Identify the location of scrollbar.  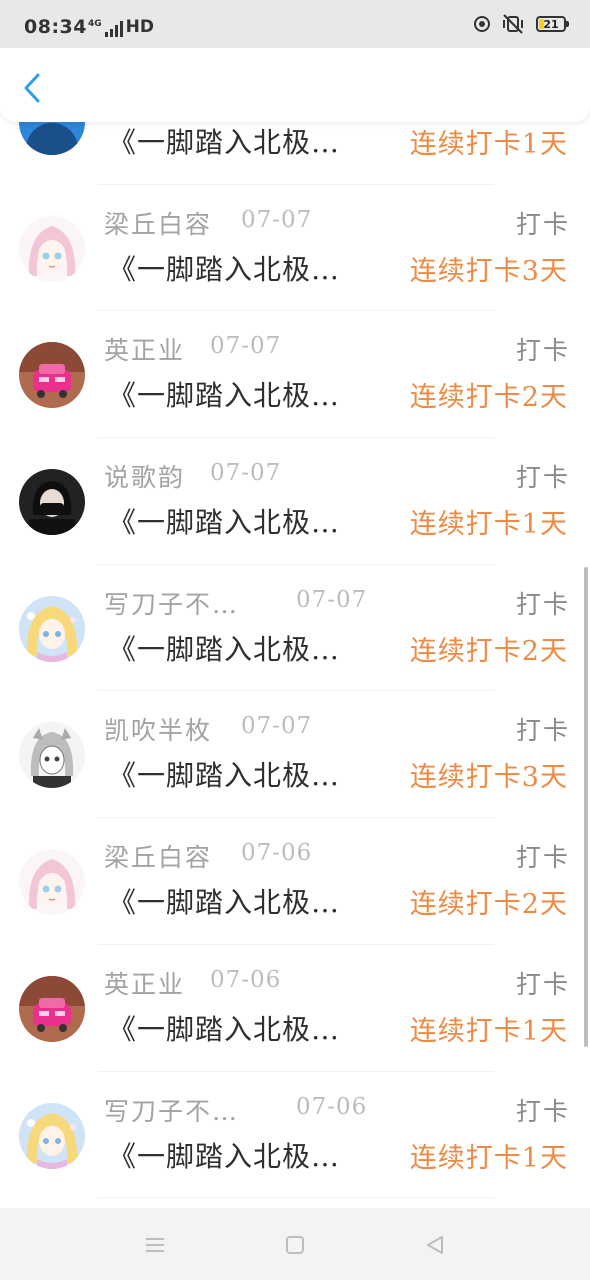
(586, 807).